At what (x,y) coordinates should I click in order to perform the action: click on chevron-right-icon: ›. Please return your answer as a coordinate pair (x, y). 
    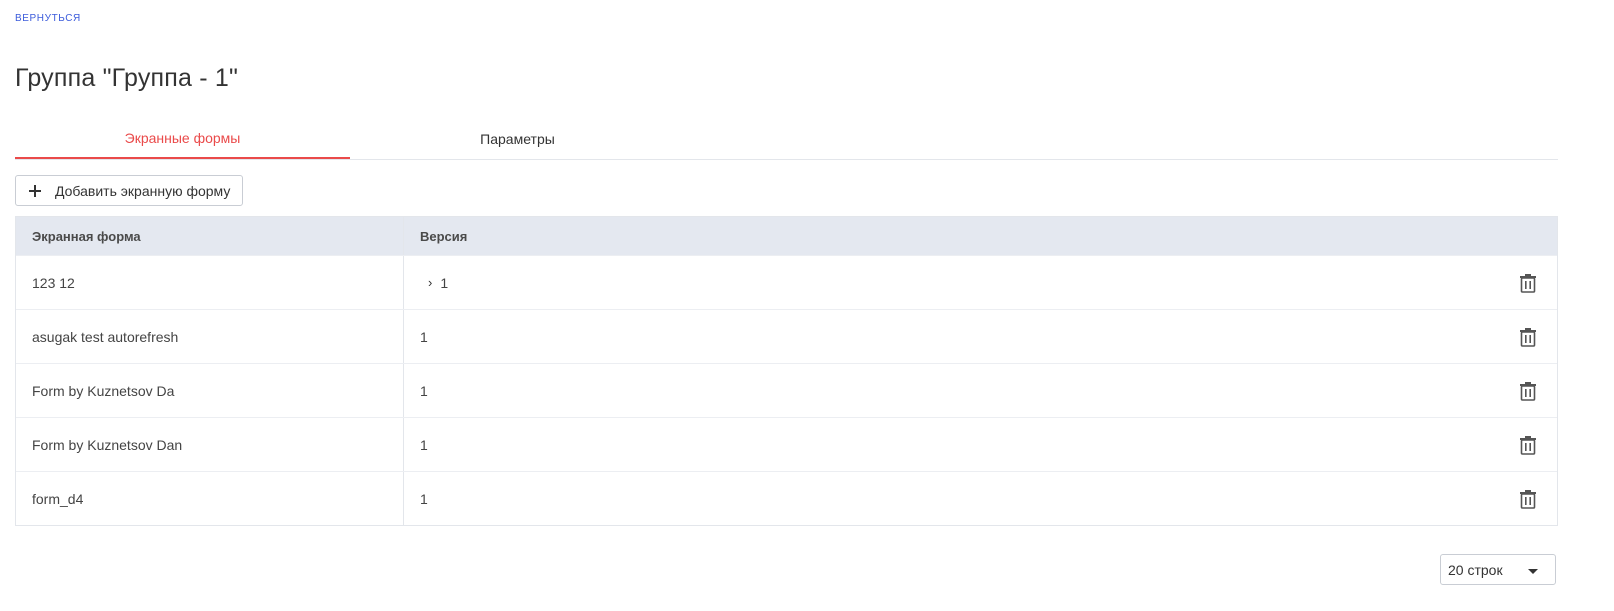
    Looking at the image, I should click on (430, 282).